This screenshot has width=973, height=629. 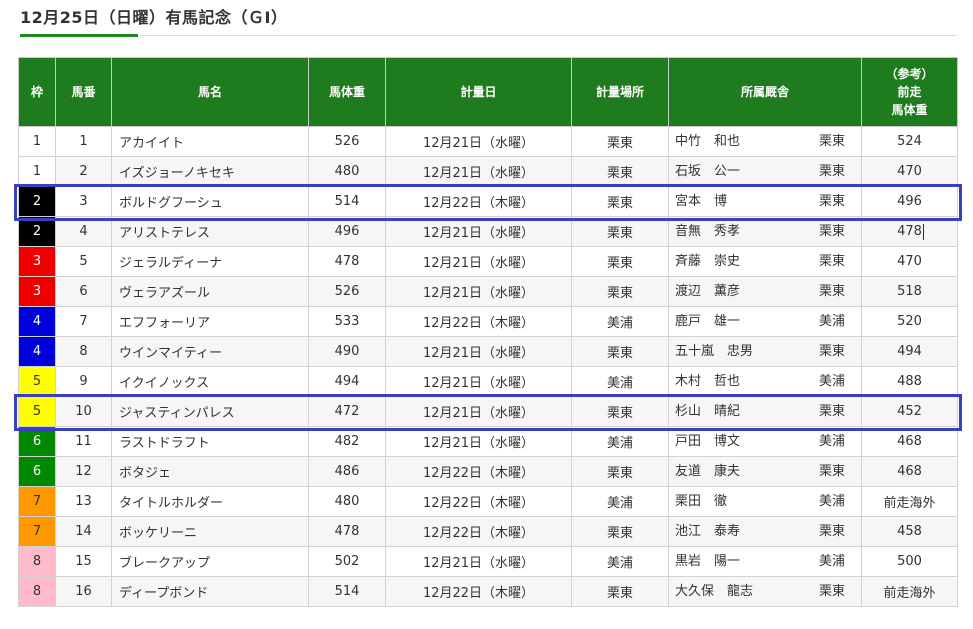 What do you see at coordinates (83, 171) in the screenshot?
I see `umaban-cell: 2` at bounding box center [83, 171].